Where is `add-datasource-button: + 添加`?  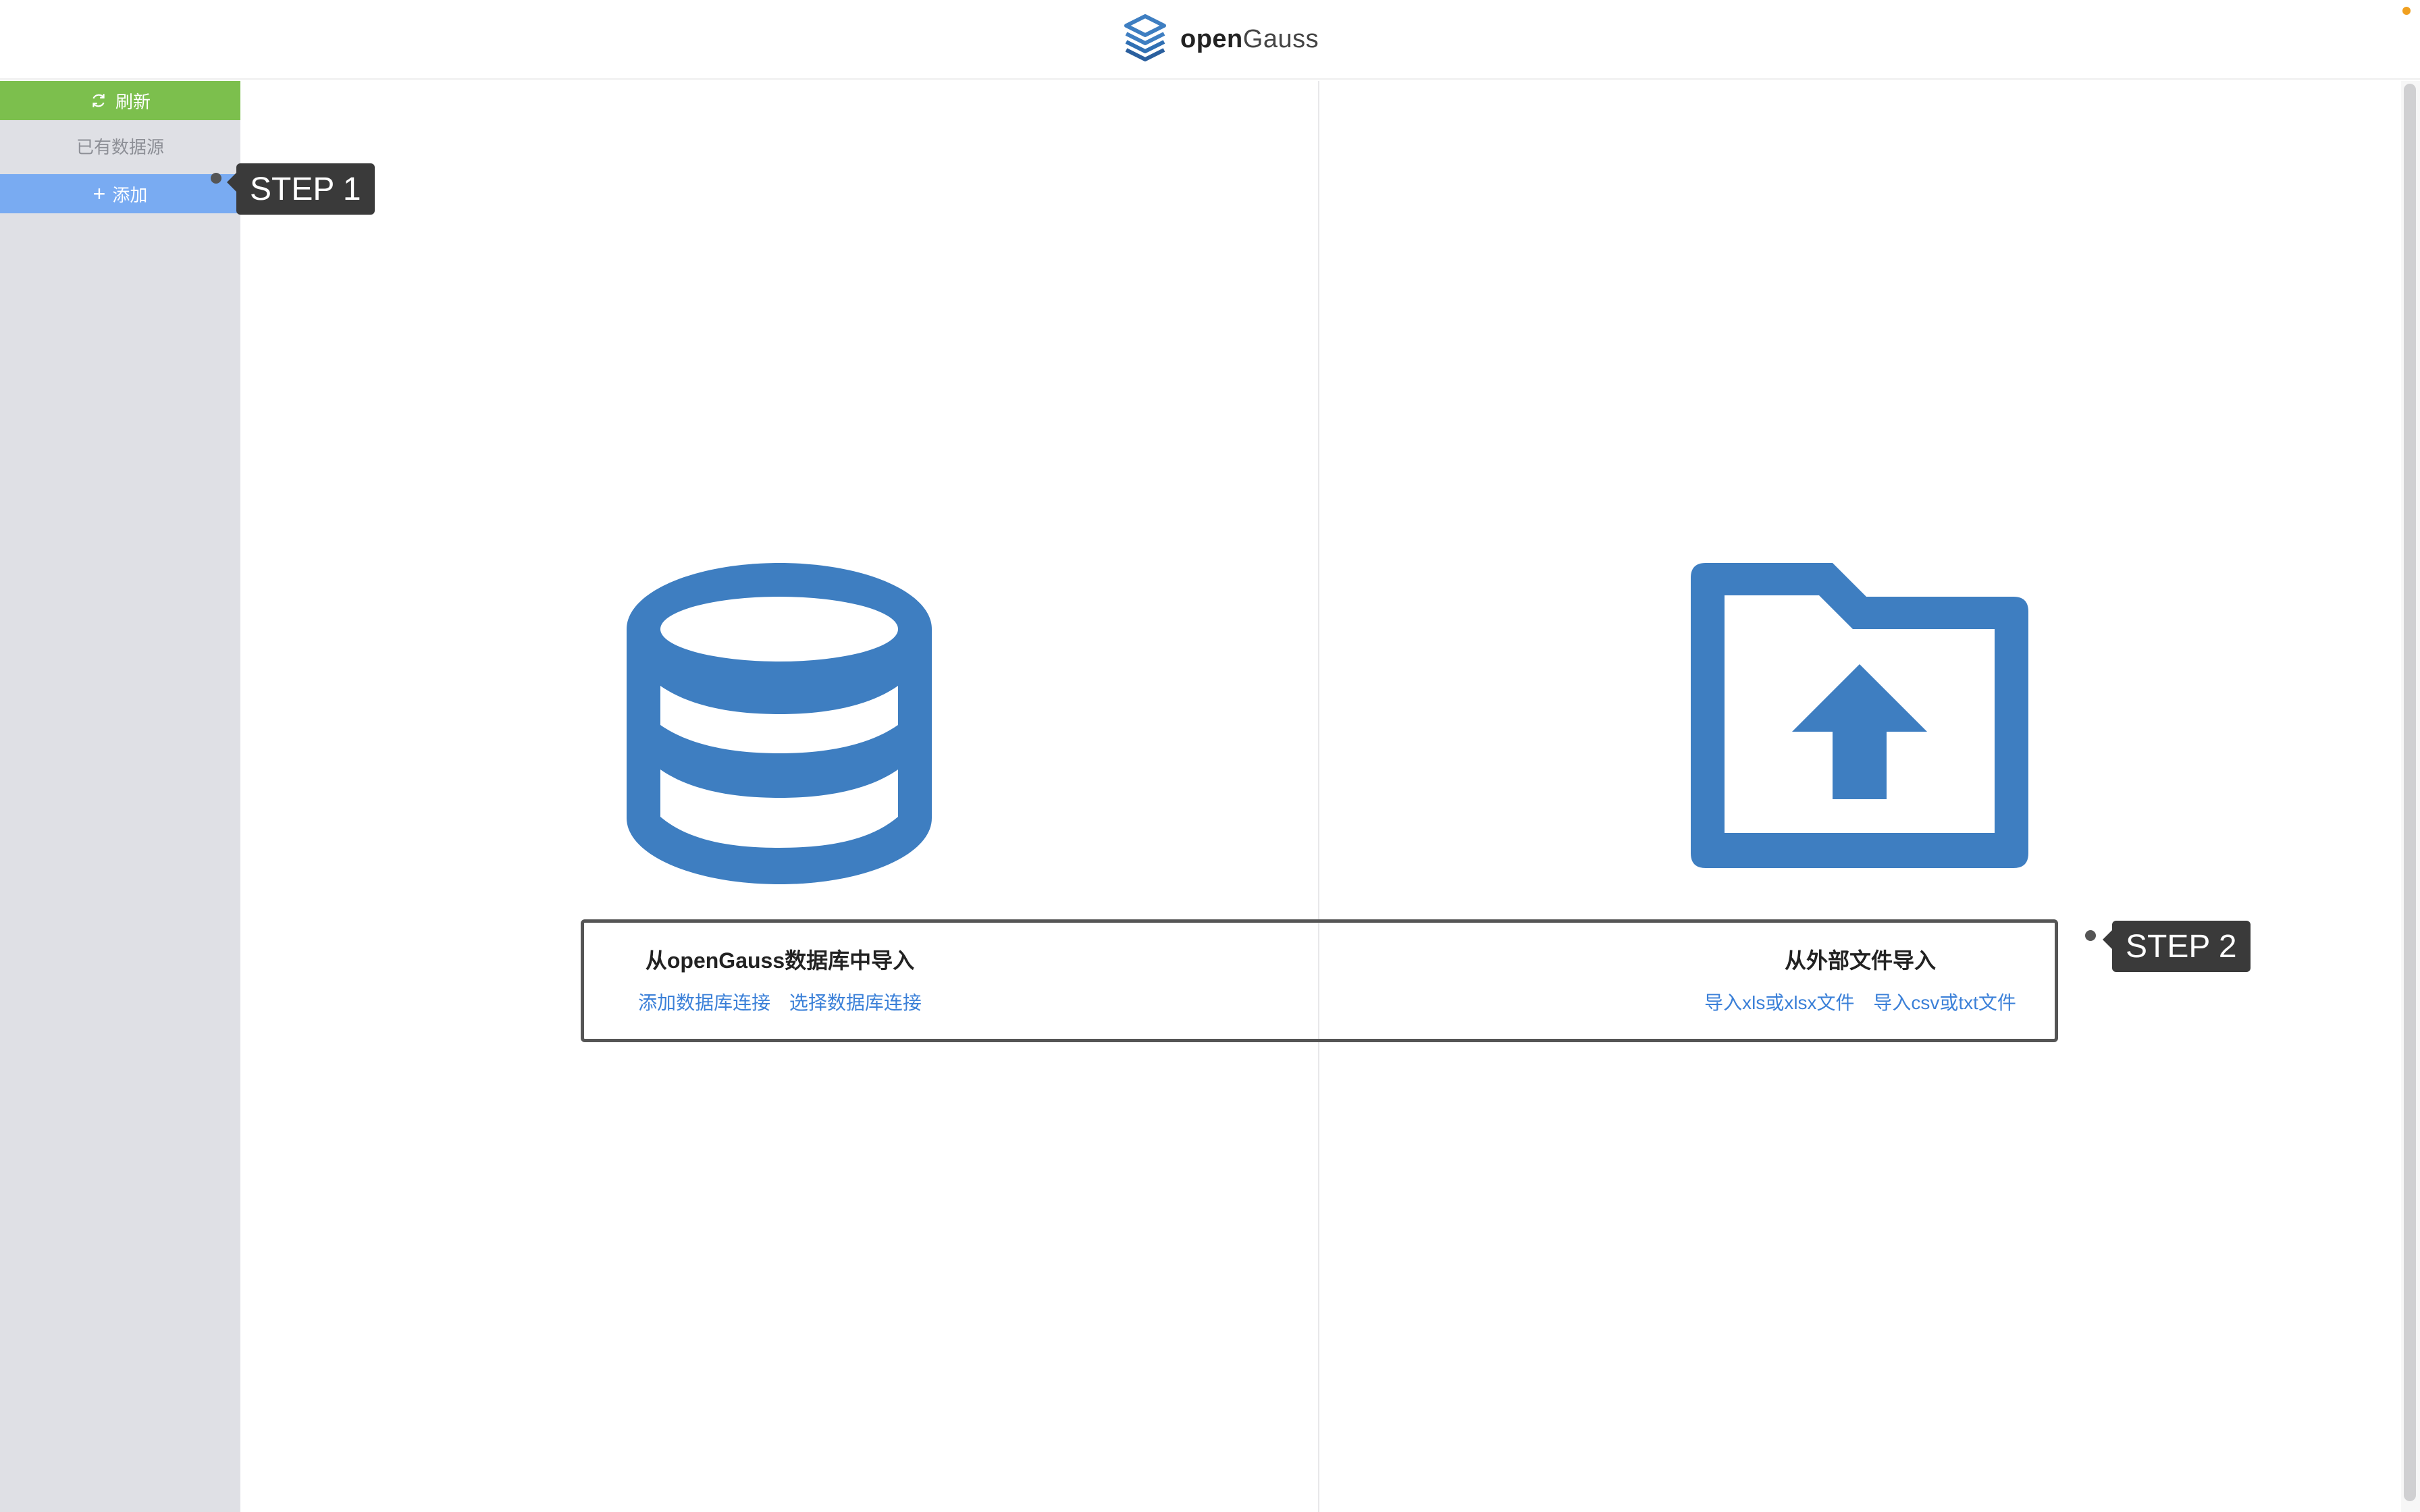
add-datasource-button: + 添加 is located at coordinates (120, 193).